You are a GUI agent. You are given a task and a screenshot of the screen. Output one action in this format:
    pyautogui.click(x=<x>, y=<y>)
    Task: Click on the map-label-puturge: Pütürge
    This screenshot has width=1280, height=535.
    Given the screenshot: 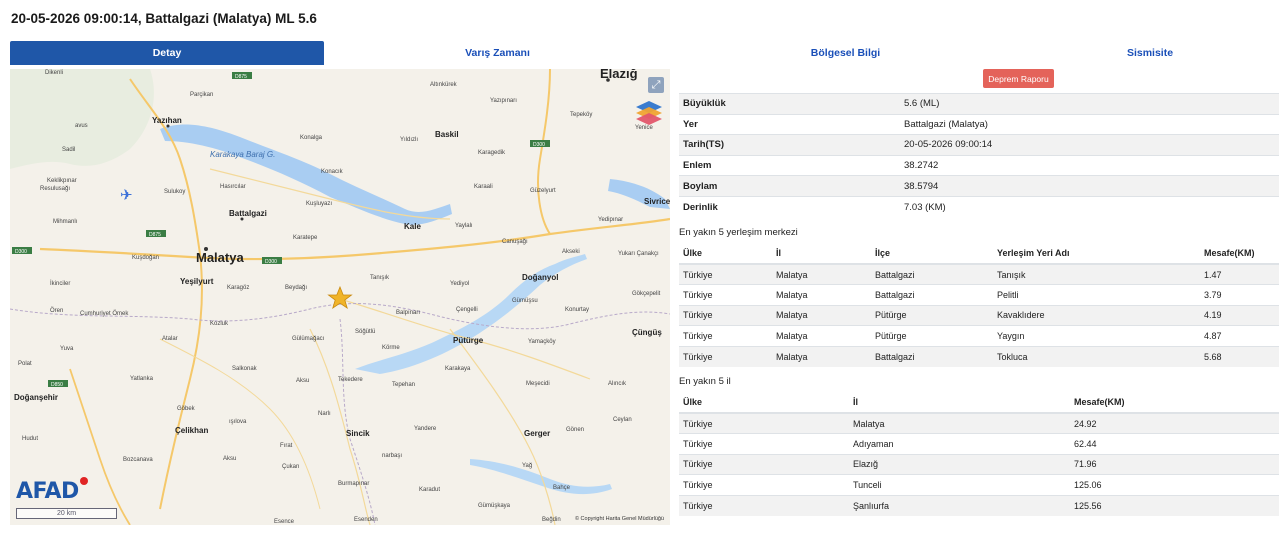 What is the action you would take?
    pyautogui.click(x=468, y=340)
    